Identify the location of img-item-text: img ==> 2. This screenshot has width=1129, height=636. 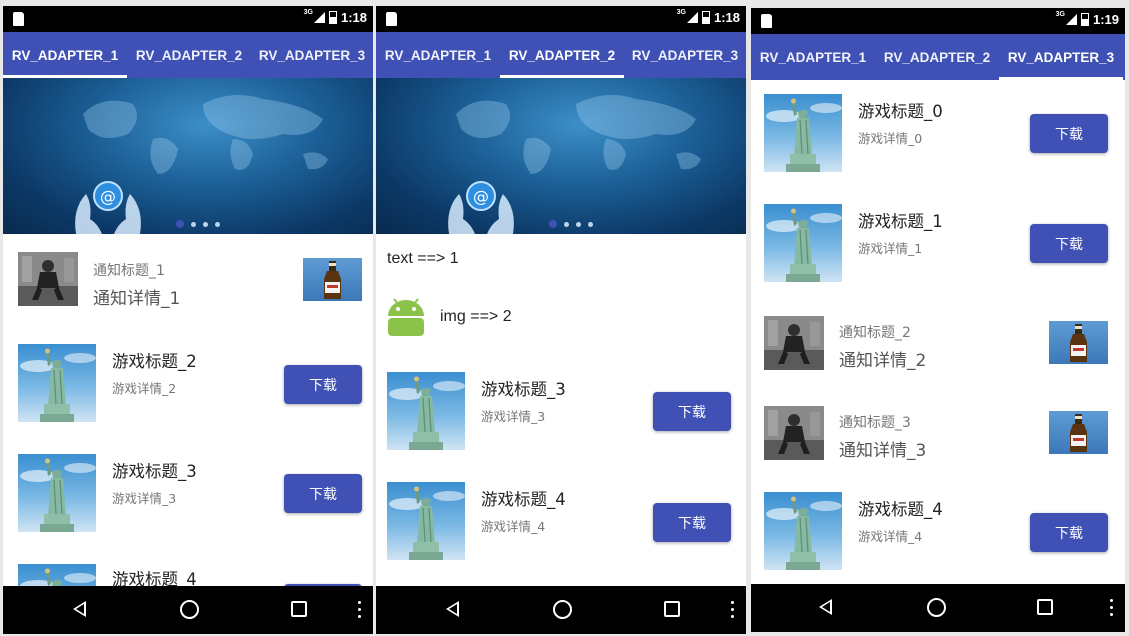
(476, 316).